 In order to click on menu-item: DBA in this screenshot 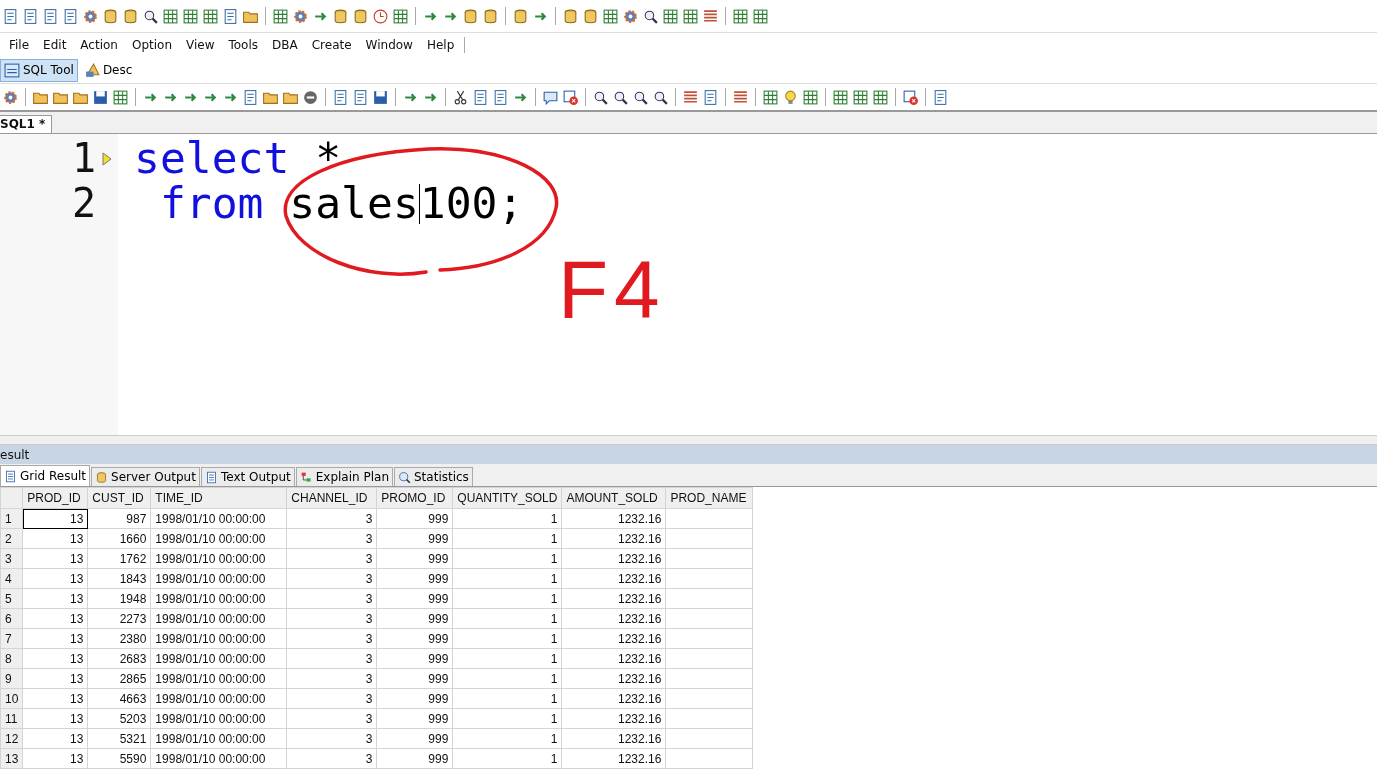, I will do `click(285, 45)`.